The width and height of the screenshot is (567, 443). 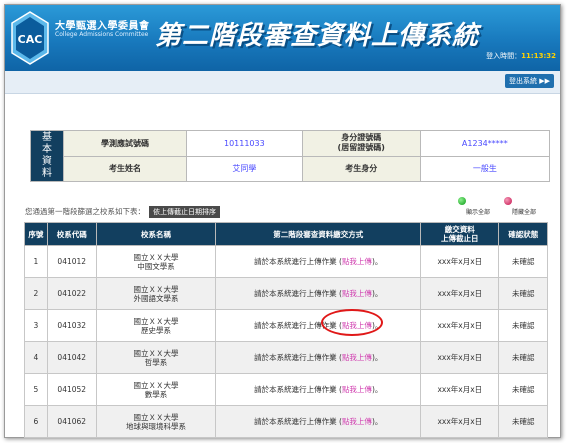 I want to click on row-school: 國立ＸＸ大學 外國語文學系, so click(x=156, y=293).